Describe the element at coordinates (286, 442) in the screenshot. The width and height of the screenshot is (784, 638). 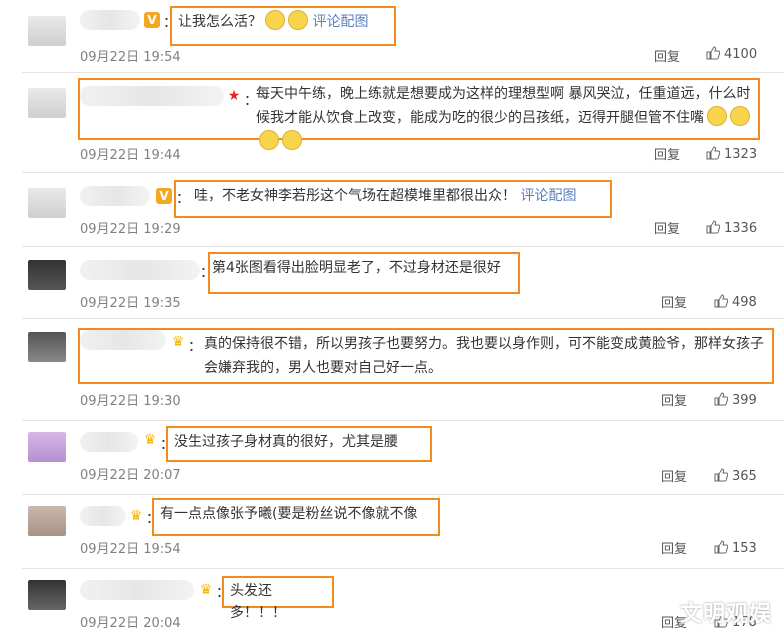
I see `comment-text: 没生过孩子身材真的很好，尤其是腰` at that location.